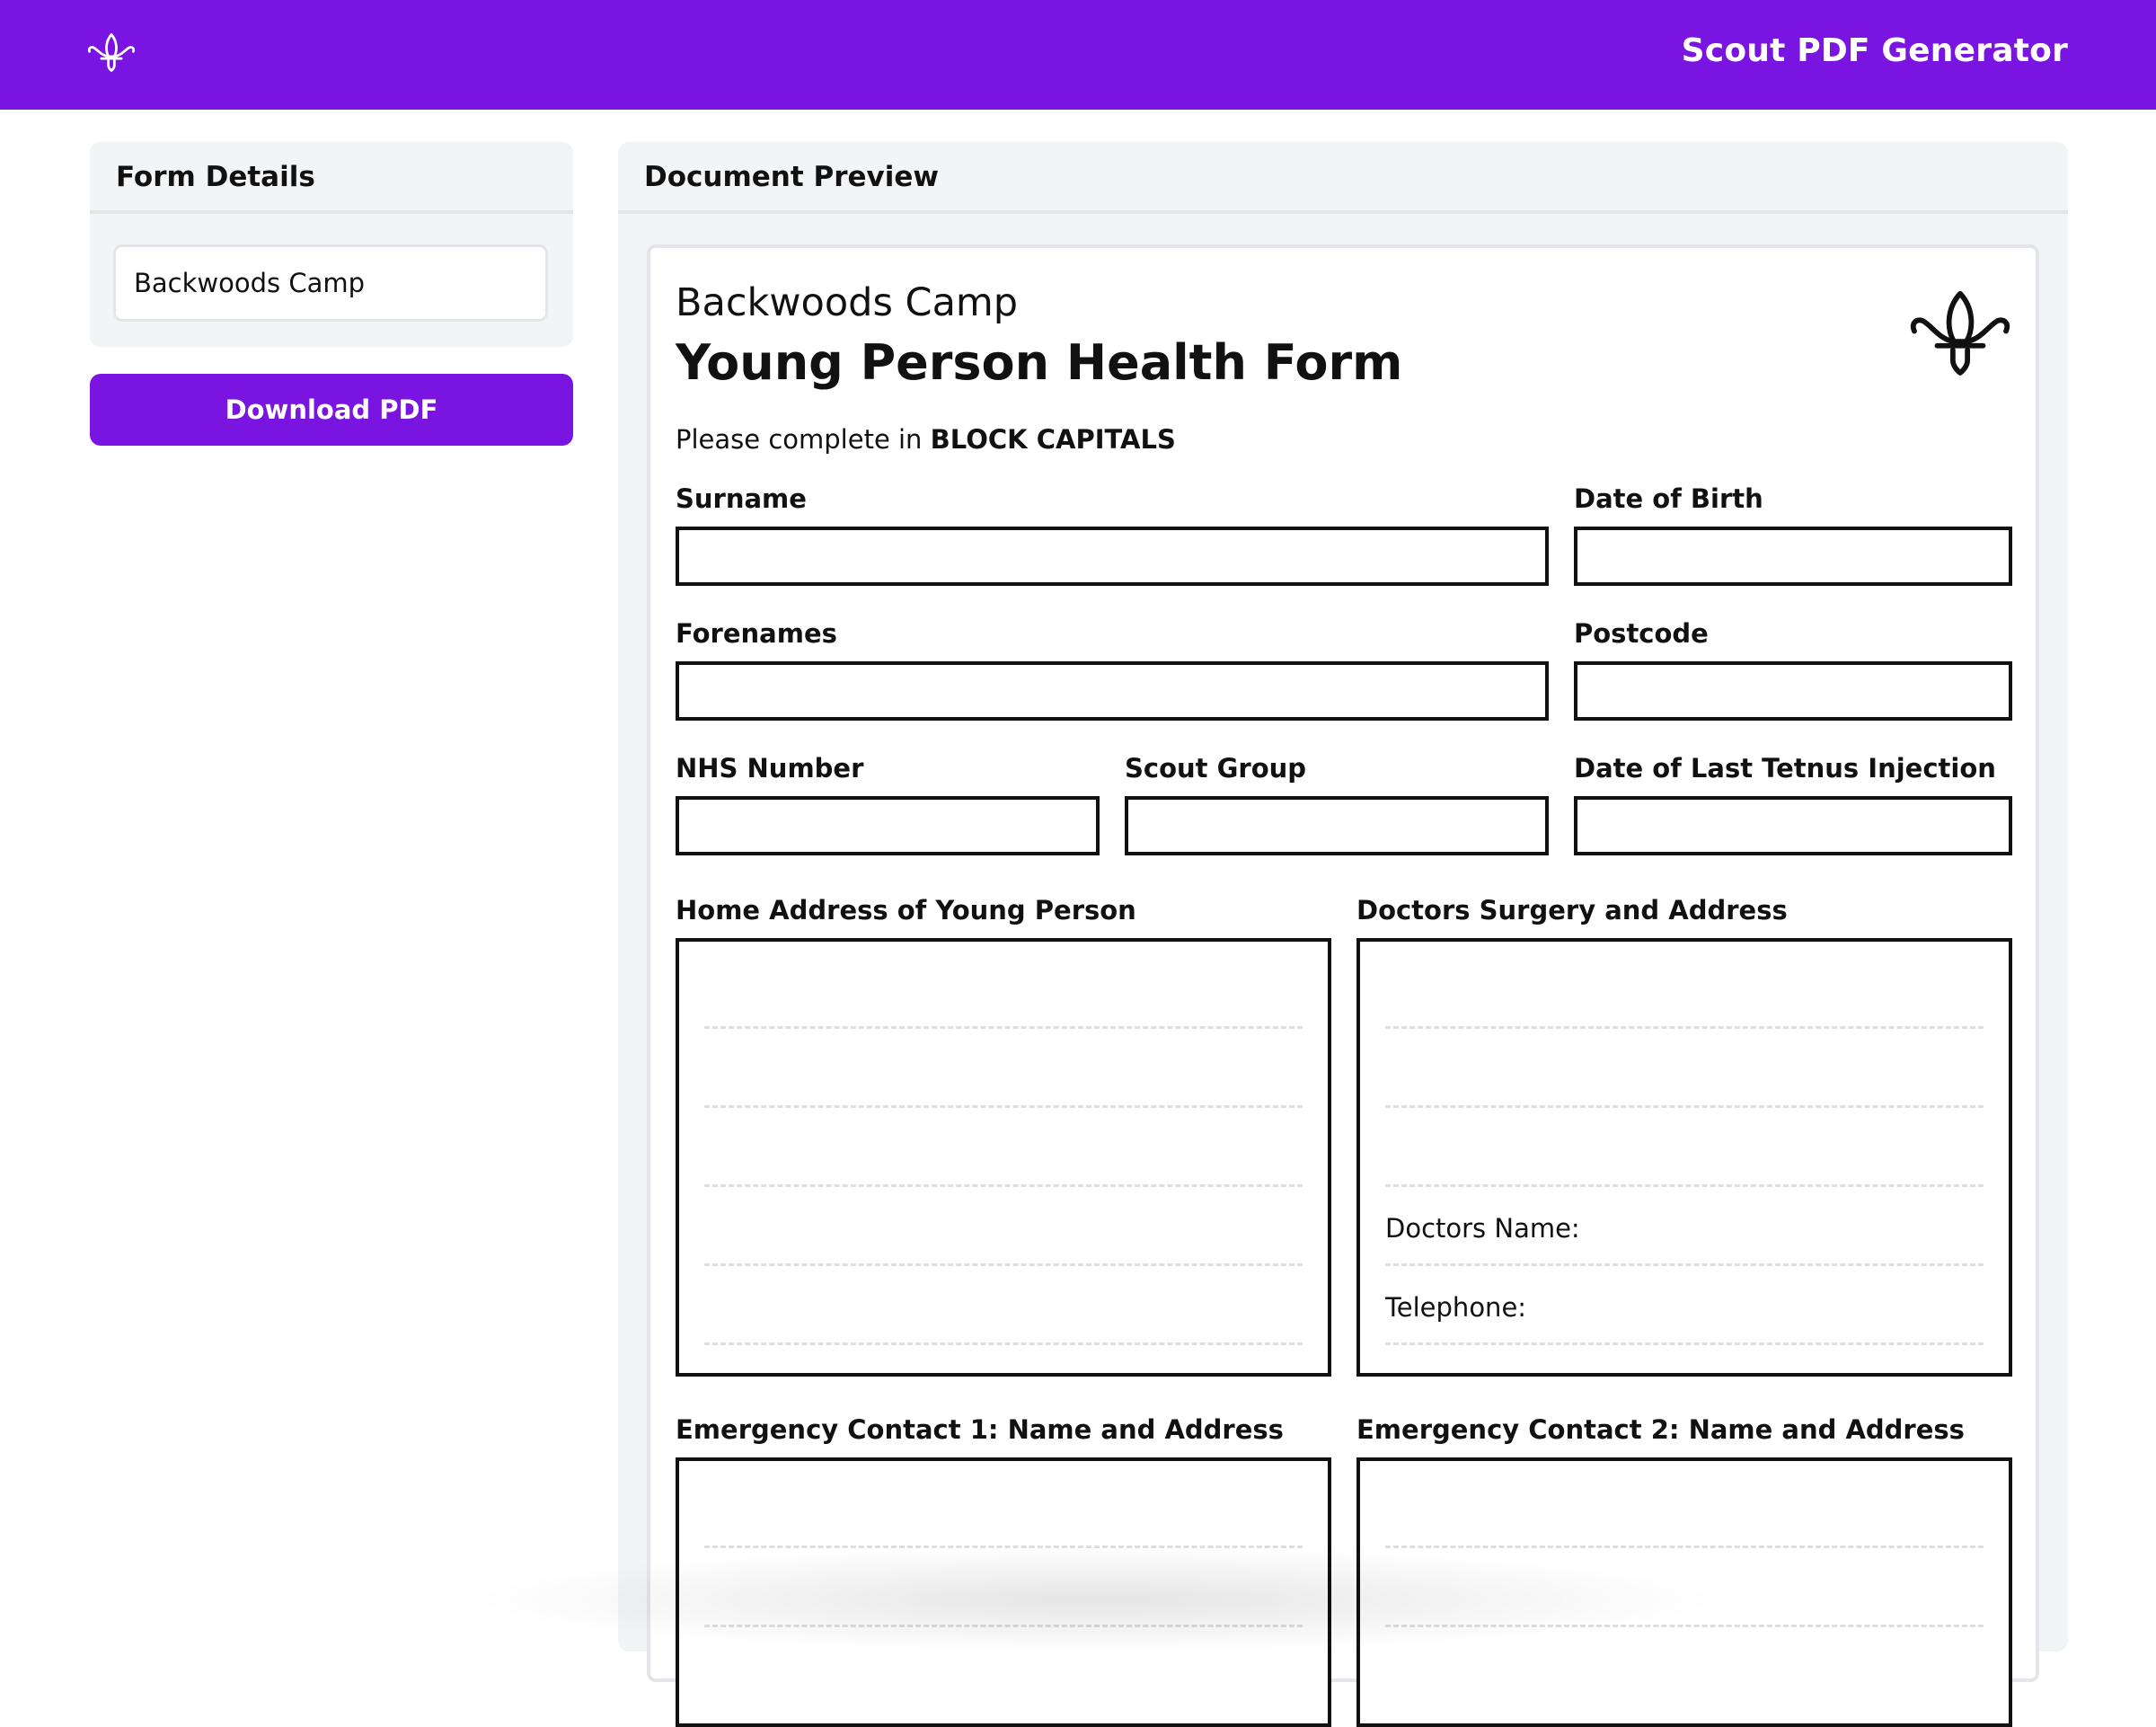 This screenshot has height=1727, width=2156. What do you see at coordinates (926, 440) in the screenshot?
I see `instruction-text: Please complete in BLOCK CAPITALS` at bounding box center [926, 440].